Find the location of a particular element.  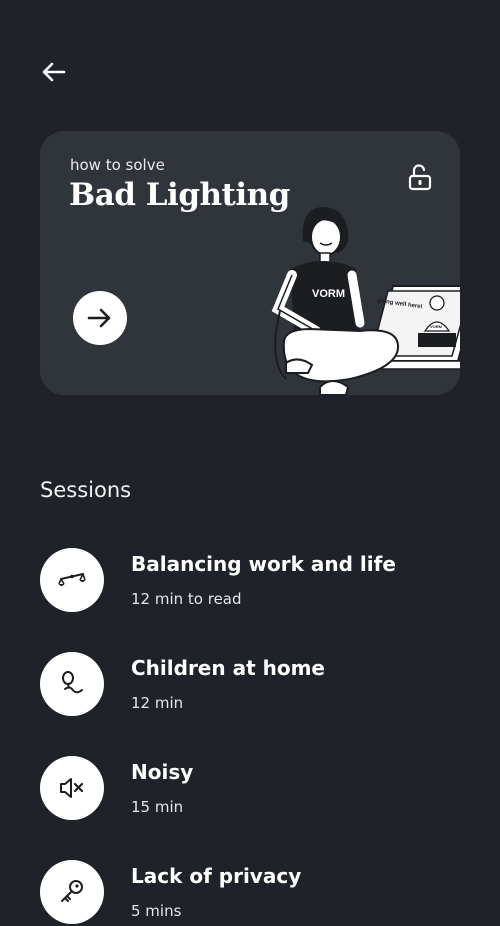

session-title: Children at home is located at coordinates (228, 668).